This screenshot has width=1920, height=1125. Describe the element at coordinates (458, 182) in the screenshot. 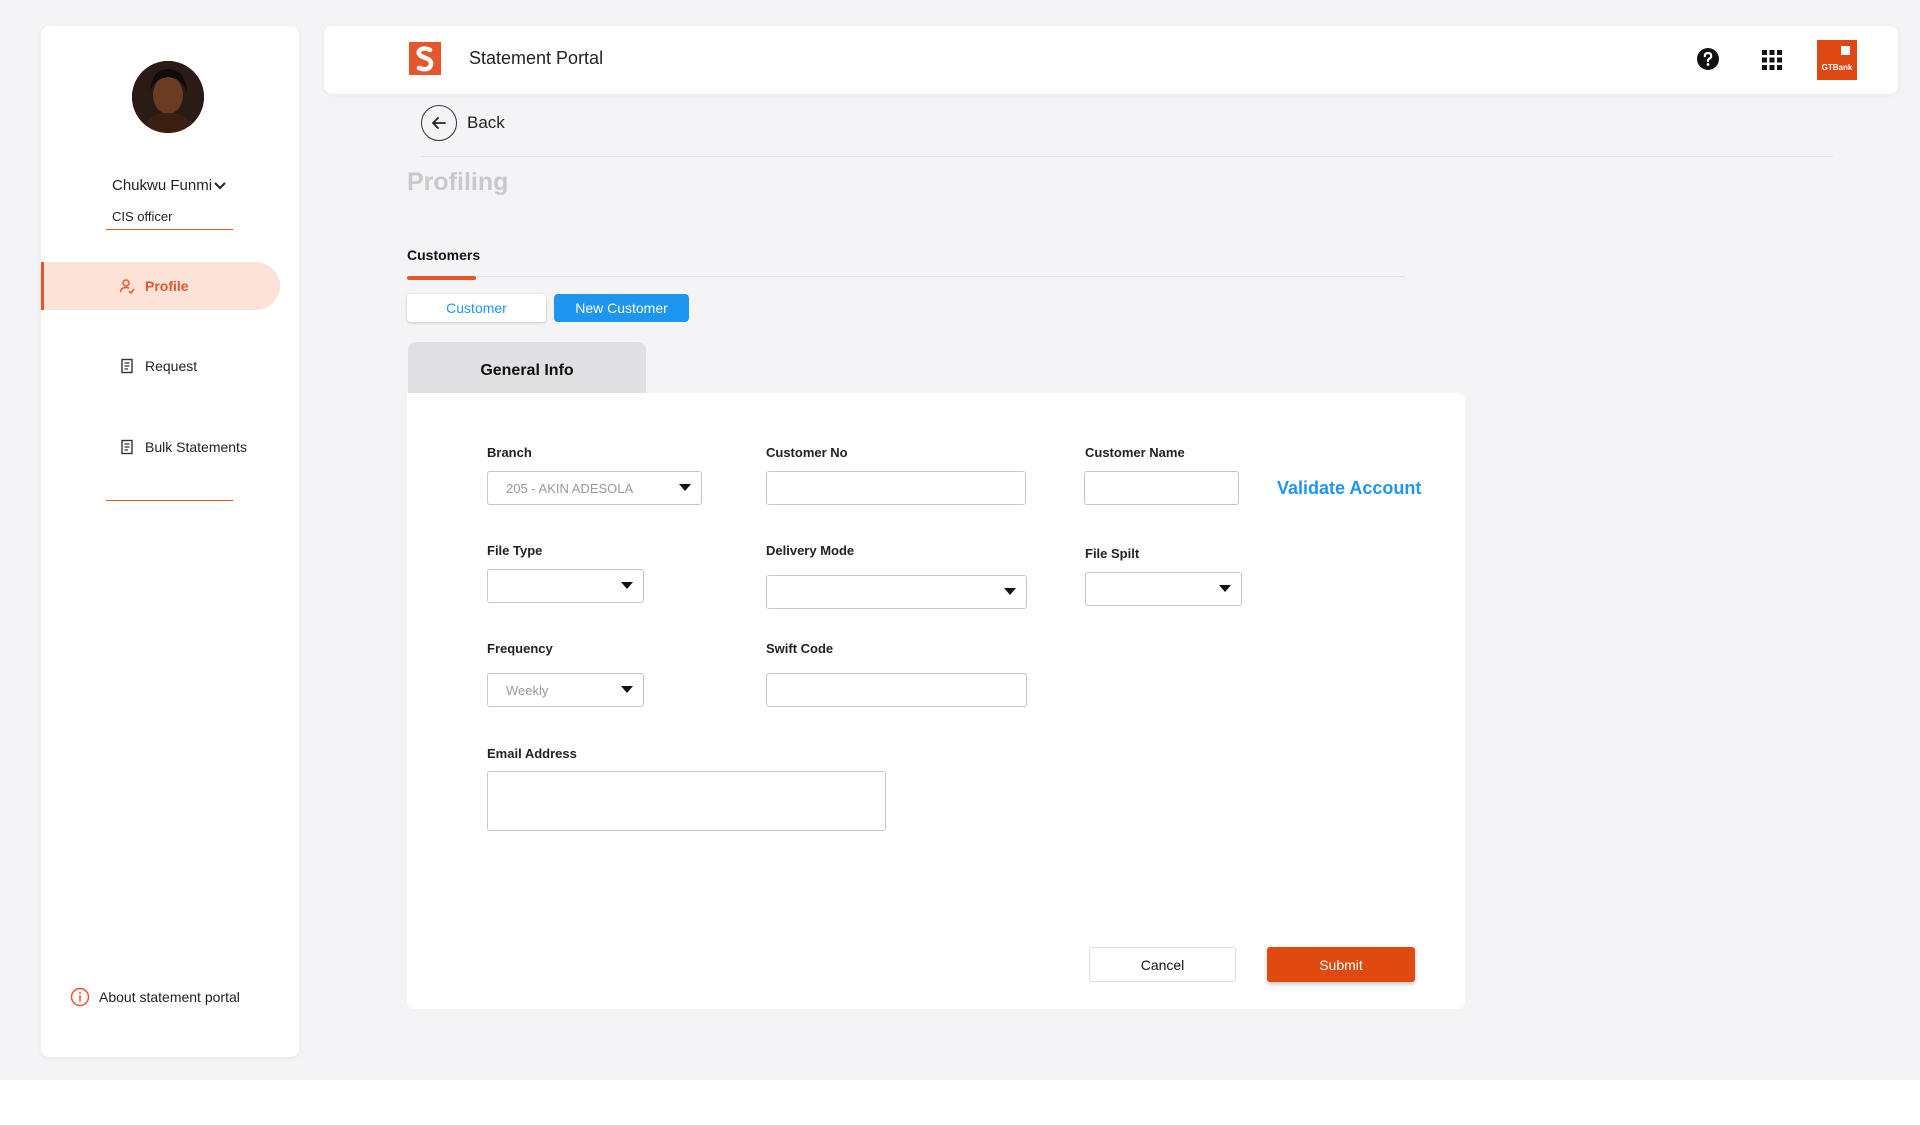

I see `page-title: Profiling` at that location.